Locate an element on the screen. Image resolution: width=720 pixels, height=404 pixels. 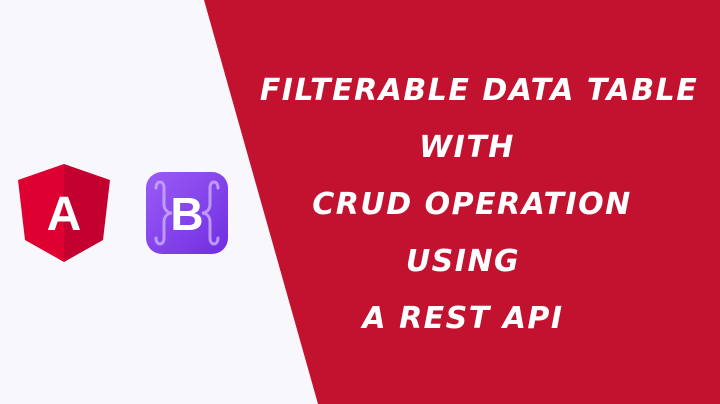
headline-line-5: A REST API is located at coordinates (463, 318).